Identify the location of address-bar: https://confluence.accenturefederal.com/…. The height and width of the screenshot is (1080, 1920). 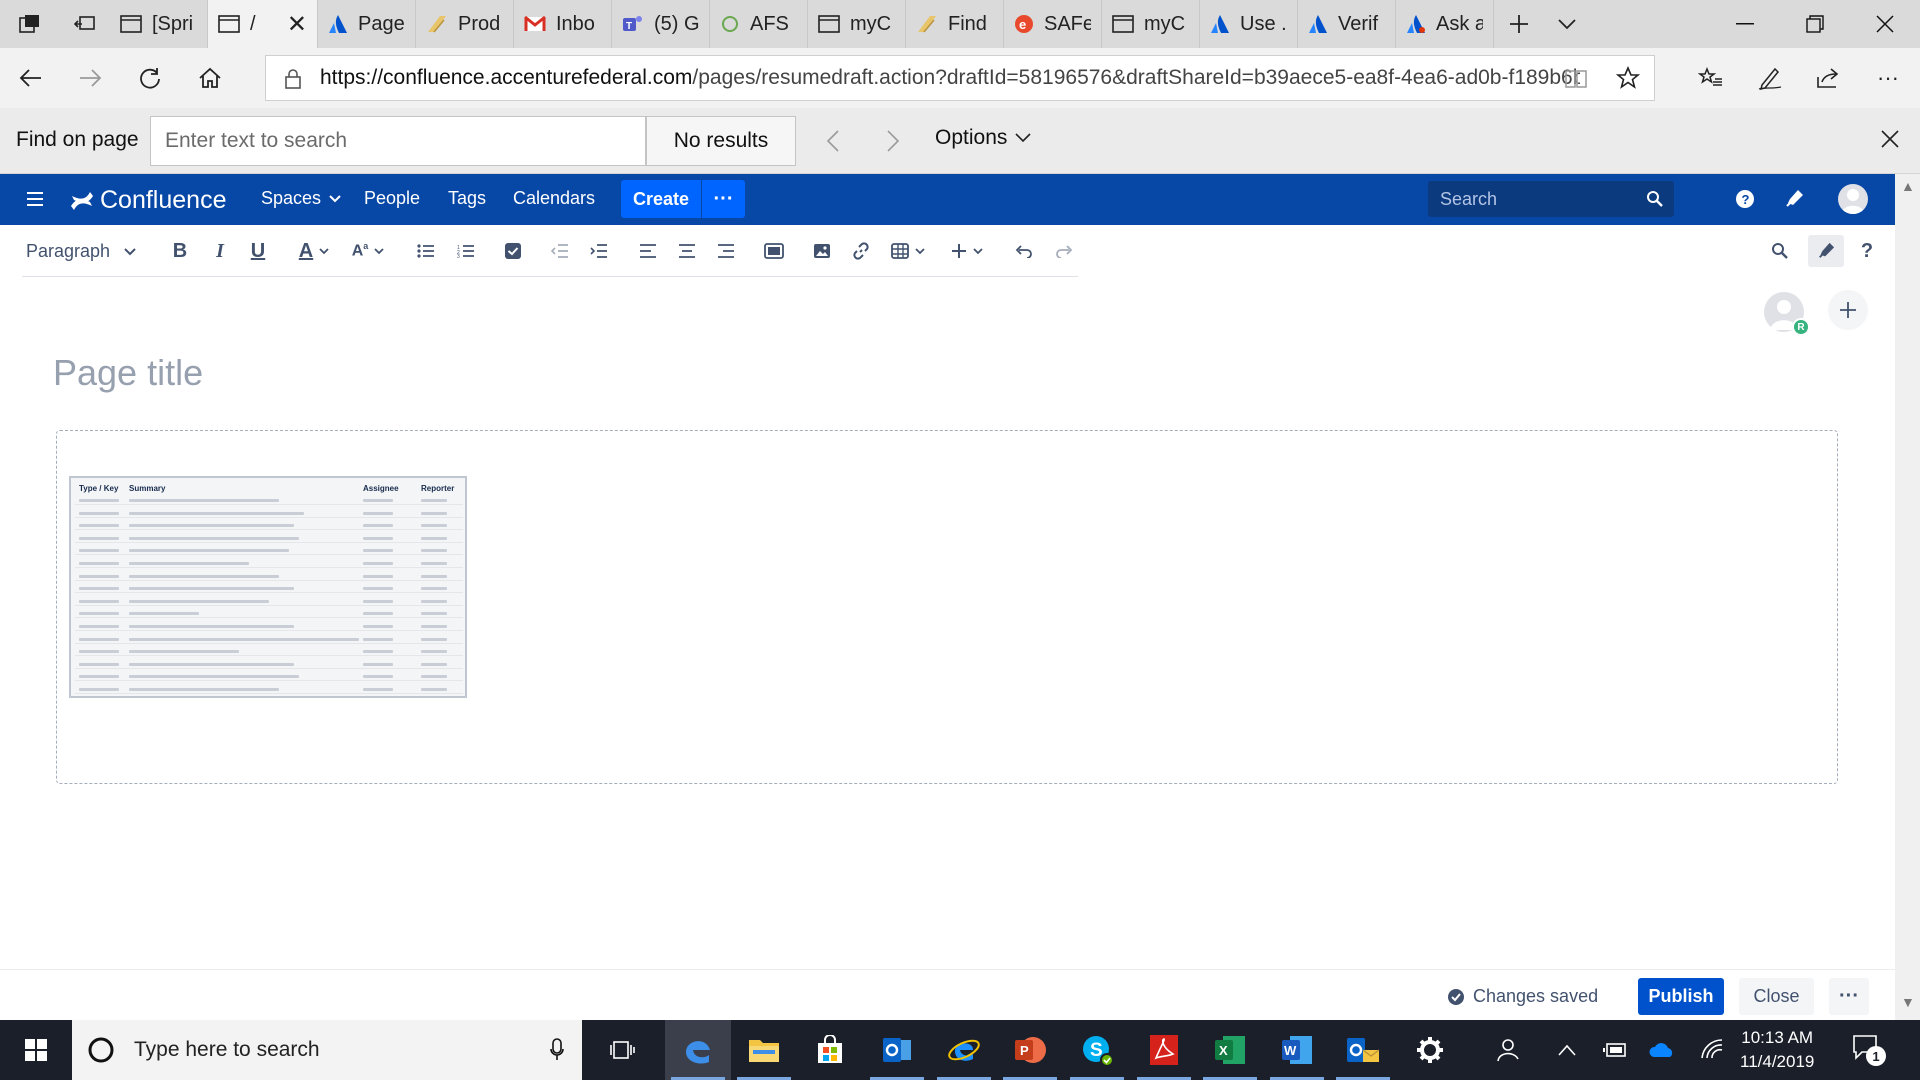
(960, 78).